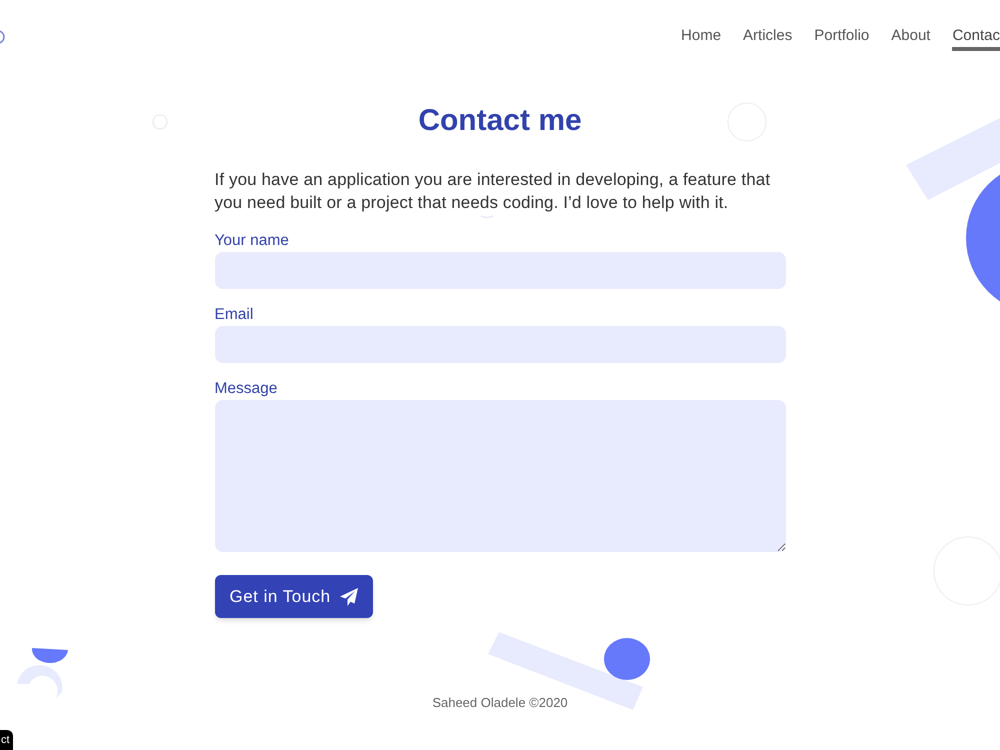 This screenshot has width=1000, height=750. What do you see at coordinates (910, 38) in the screenshot?
I see `nav-link: About` at bounding box center [910, 38].